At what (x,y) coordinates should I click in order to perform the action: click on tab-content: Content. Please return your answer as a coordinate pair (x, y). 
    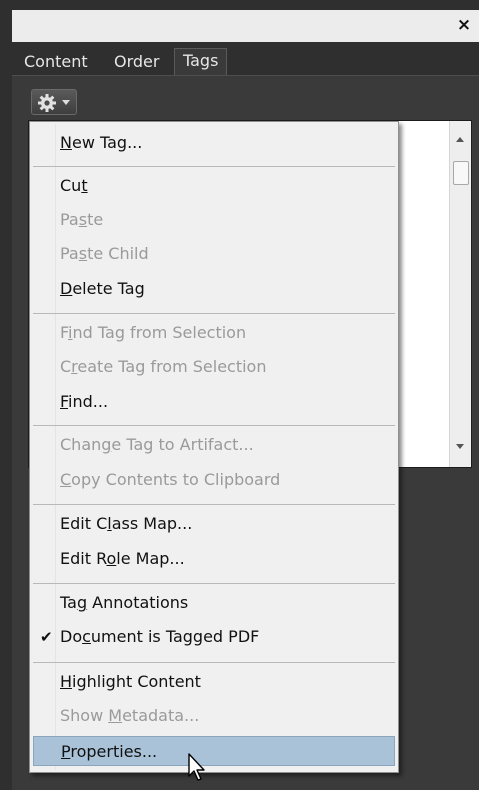
    Looking at the image, I should click on (56, 63).